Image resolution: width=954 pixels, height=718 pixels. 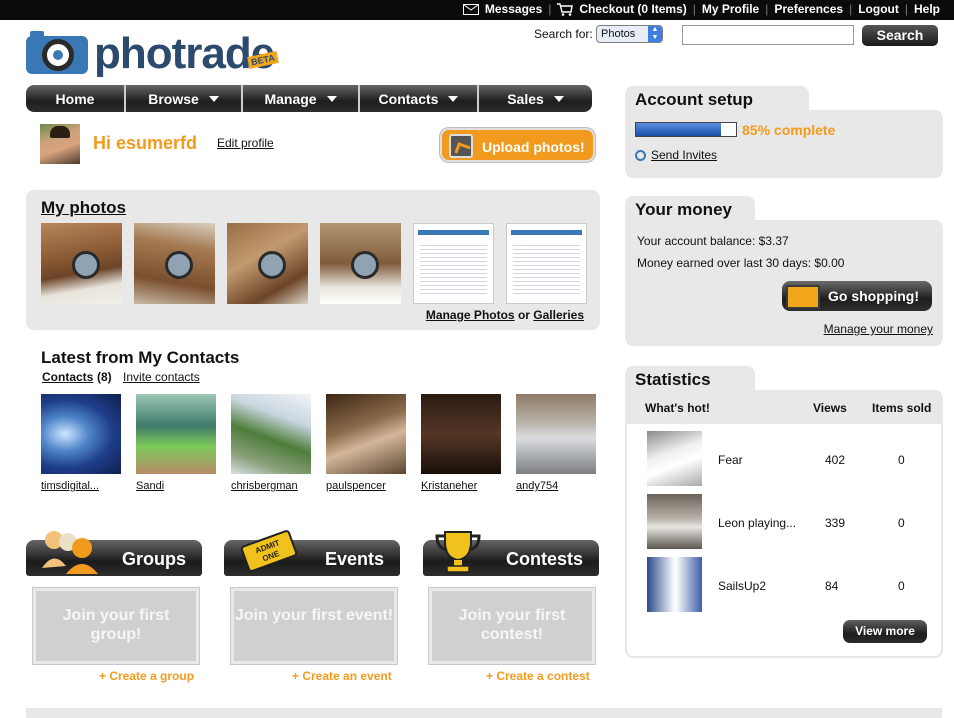 What do you see at coordinates (511, 553) in the screenshot?
I see `contests-header: Contests` at bounding box center [511, 553].